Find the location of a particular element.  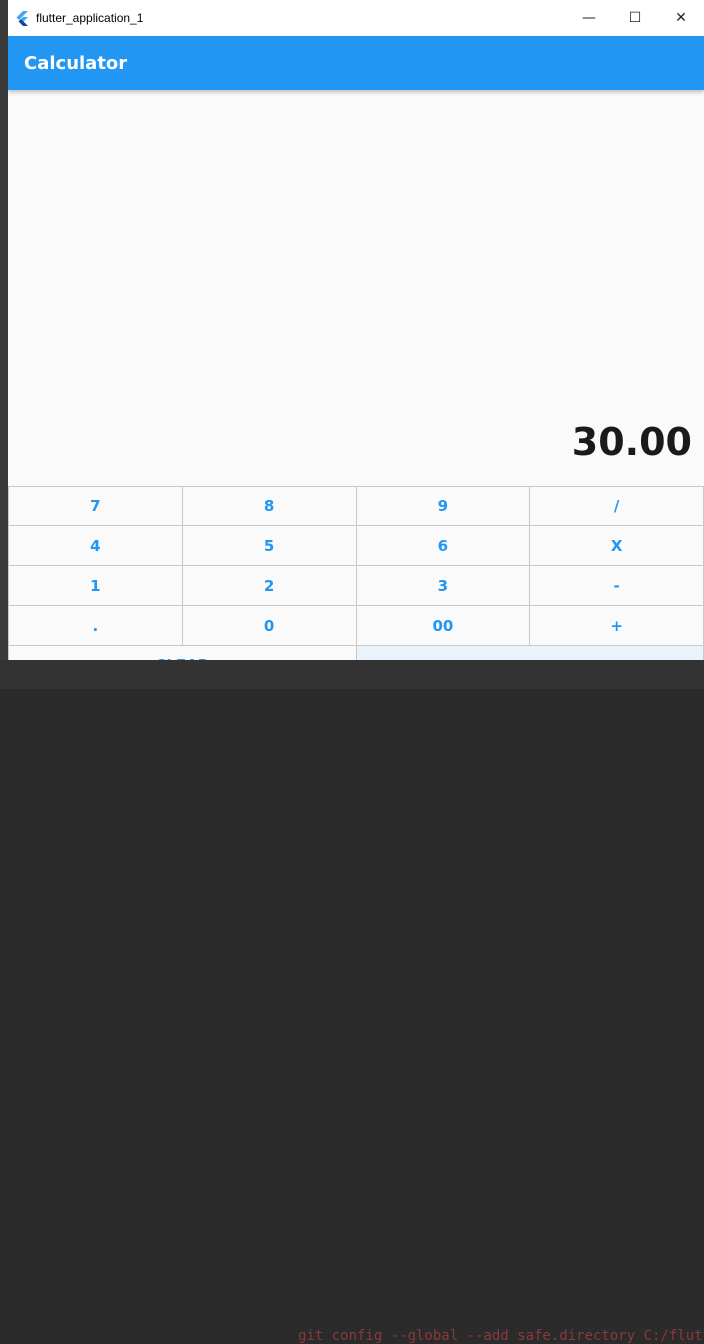

key-subtract: - is located at coordinates (616, 585).